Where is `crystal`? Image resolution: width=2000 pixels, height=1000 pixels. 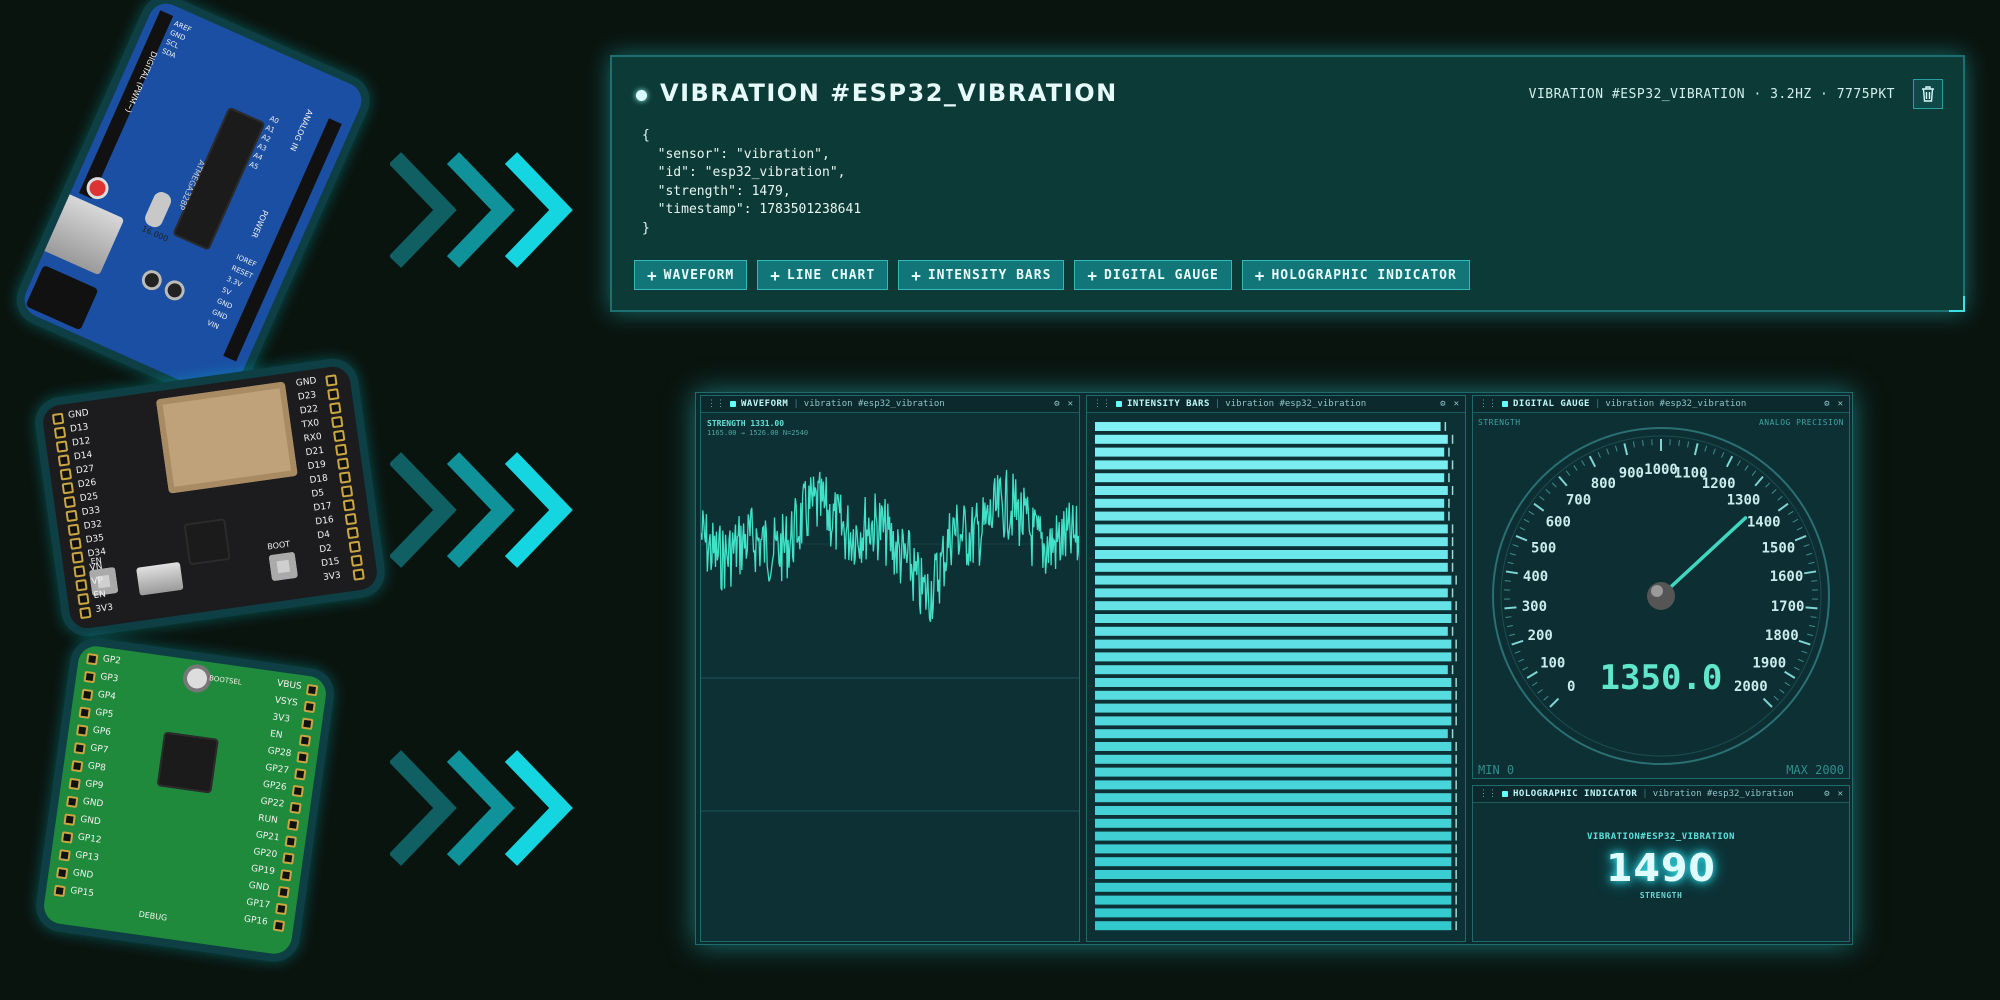 crystal is located at coordinates (158, 209).